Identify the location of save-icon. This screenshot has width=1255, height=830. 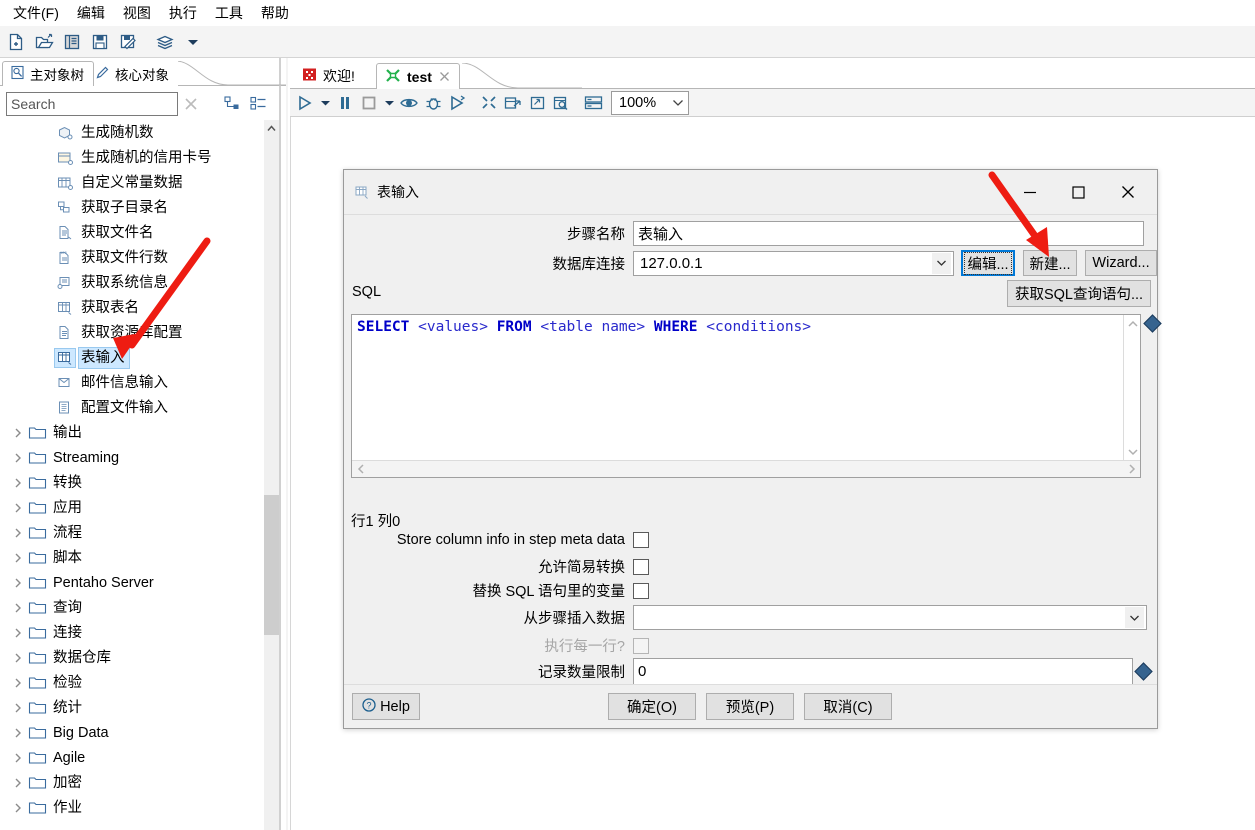
(100, 42).